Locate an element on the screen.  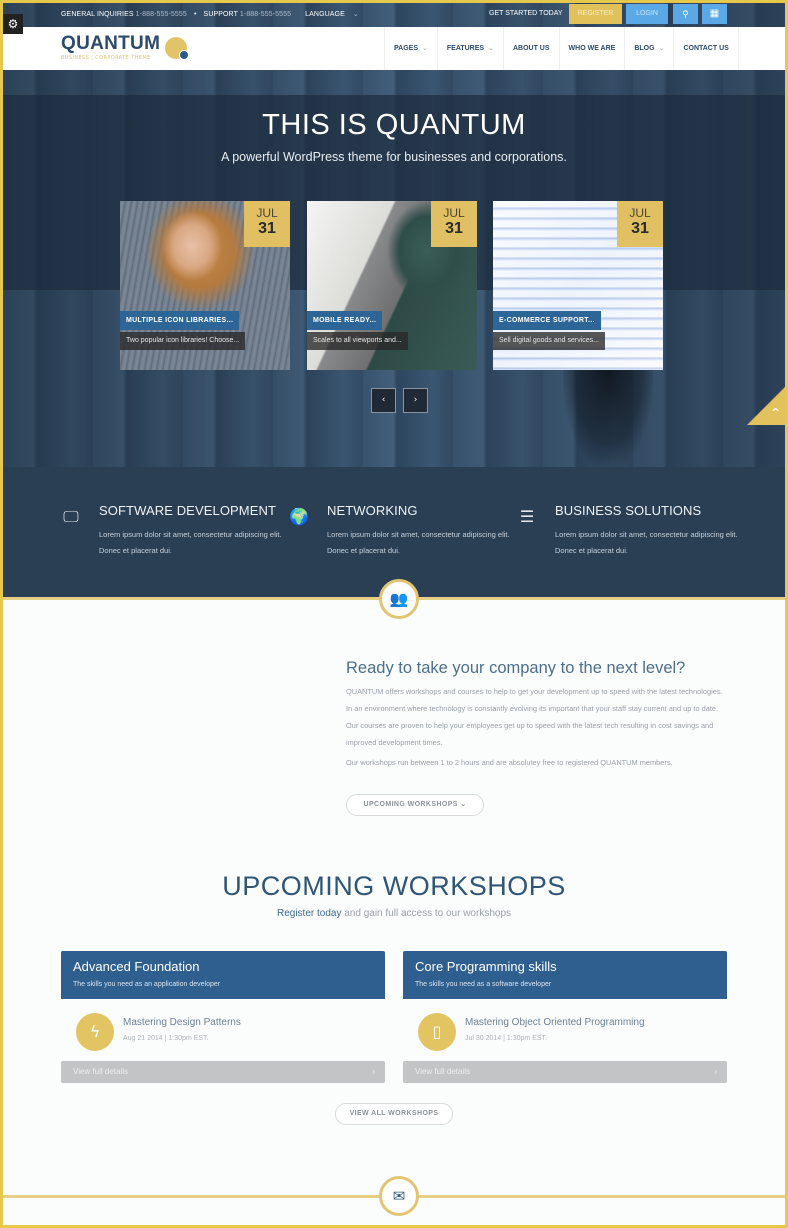
get-started-text: GET STARTED TODAY is located at coordinates (526, 13).